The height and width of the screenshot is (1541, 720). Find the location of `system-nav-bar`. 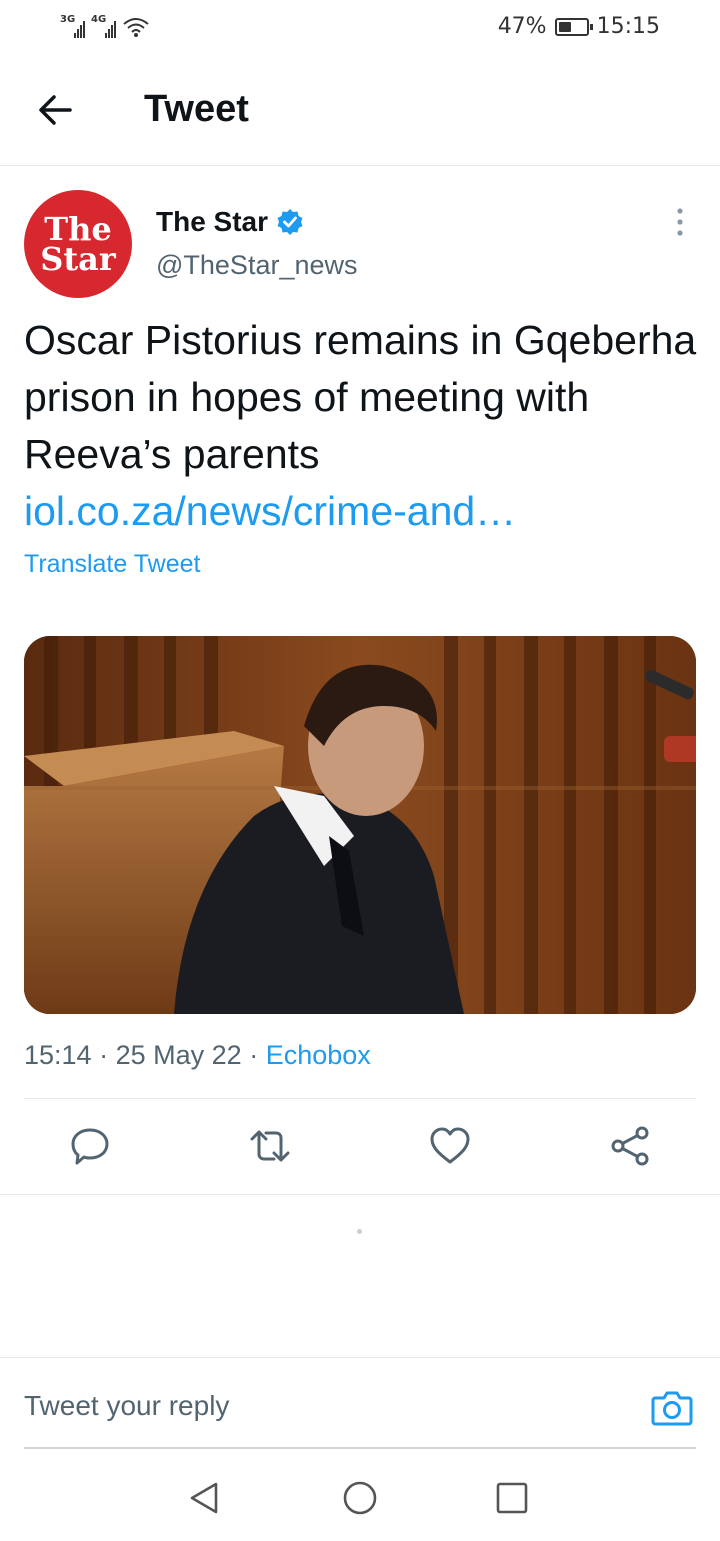

system-nav-bar is located at coordinates (360, 1496).